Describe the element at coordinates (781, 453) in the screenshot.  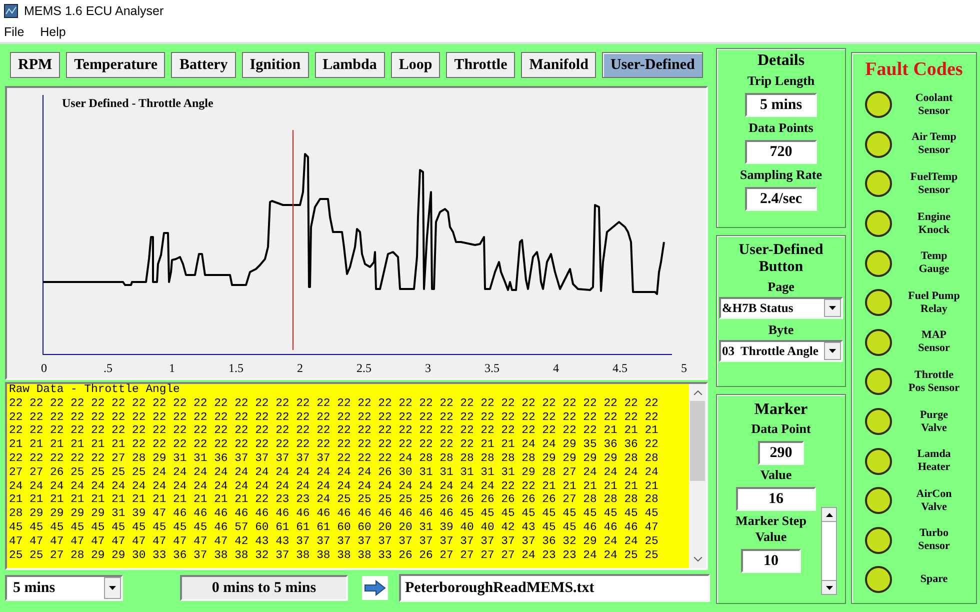
I see `value-field: 290` at that location.